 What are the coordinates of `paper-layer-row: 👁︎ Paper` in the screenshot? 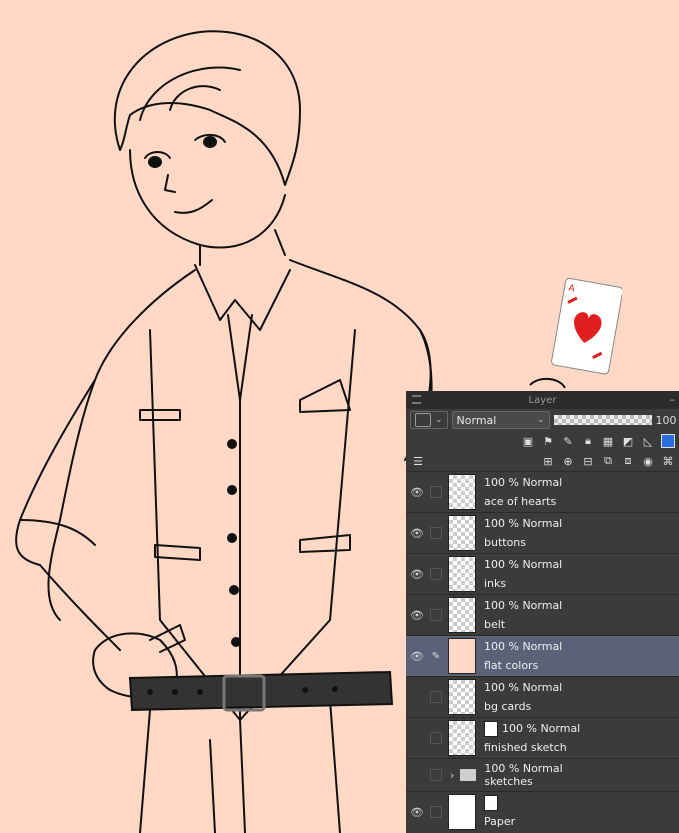 It's located at (542, 812).